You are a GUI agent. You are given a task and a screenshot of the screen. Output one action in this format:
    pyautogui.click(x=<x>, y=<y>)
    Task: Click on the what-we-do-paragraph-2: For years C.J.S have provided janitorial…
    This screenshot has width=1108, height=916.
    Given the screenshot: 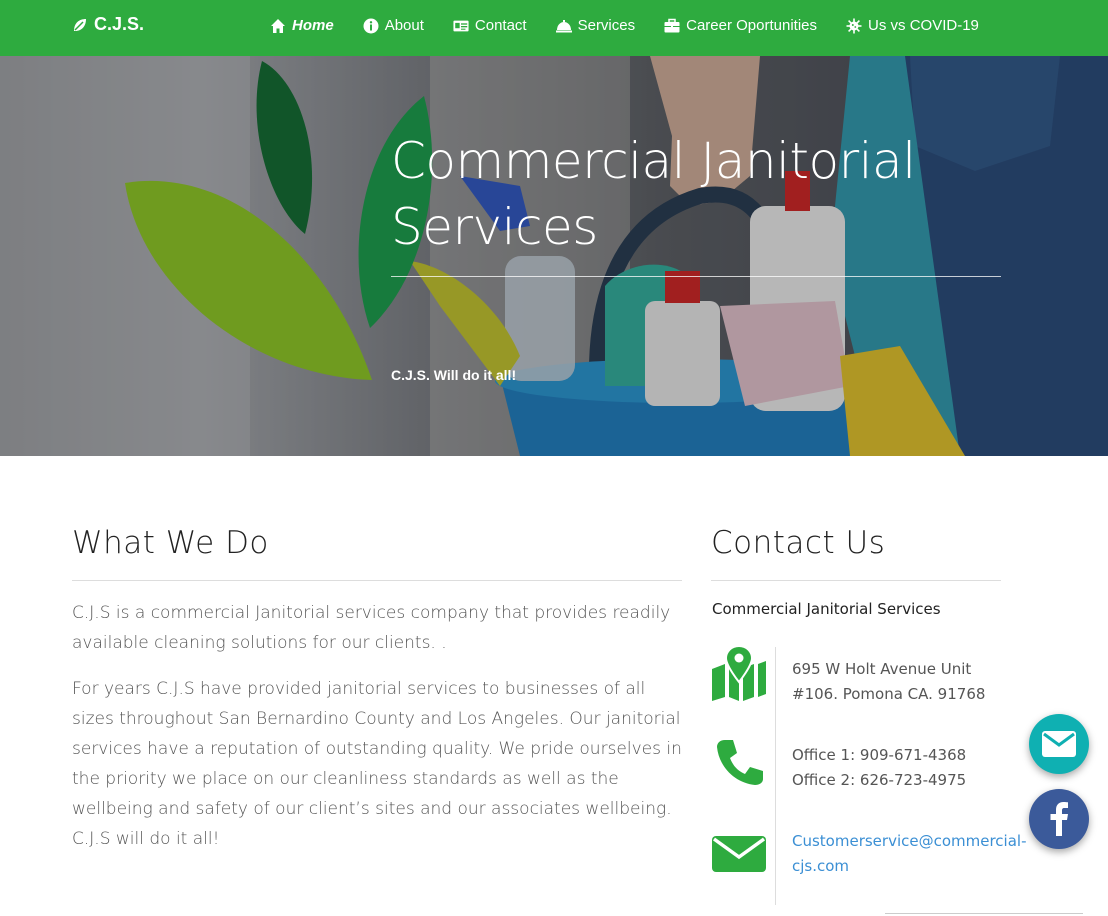 What is the action you would take?
    pyautogui.click(x=377, y=764)
    